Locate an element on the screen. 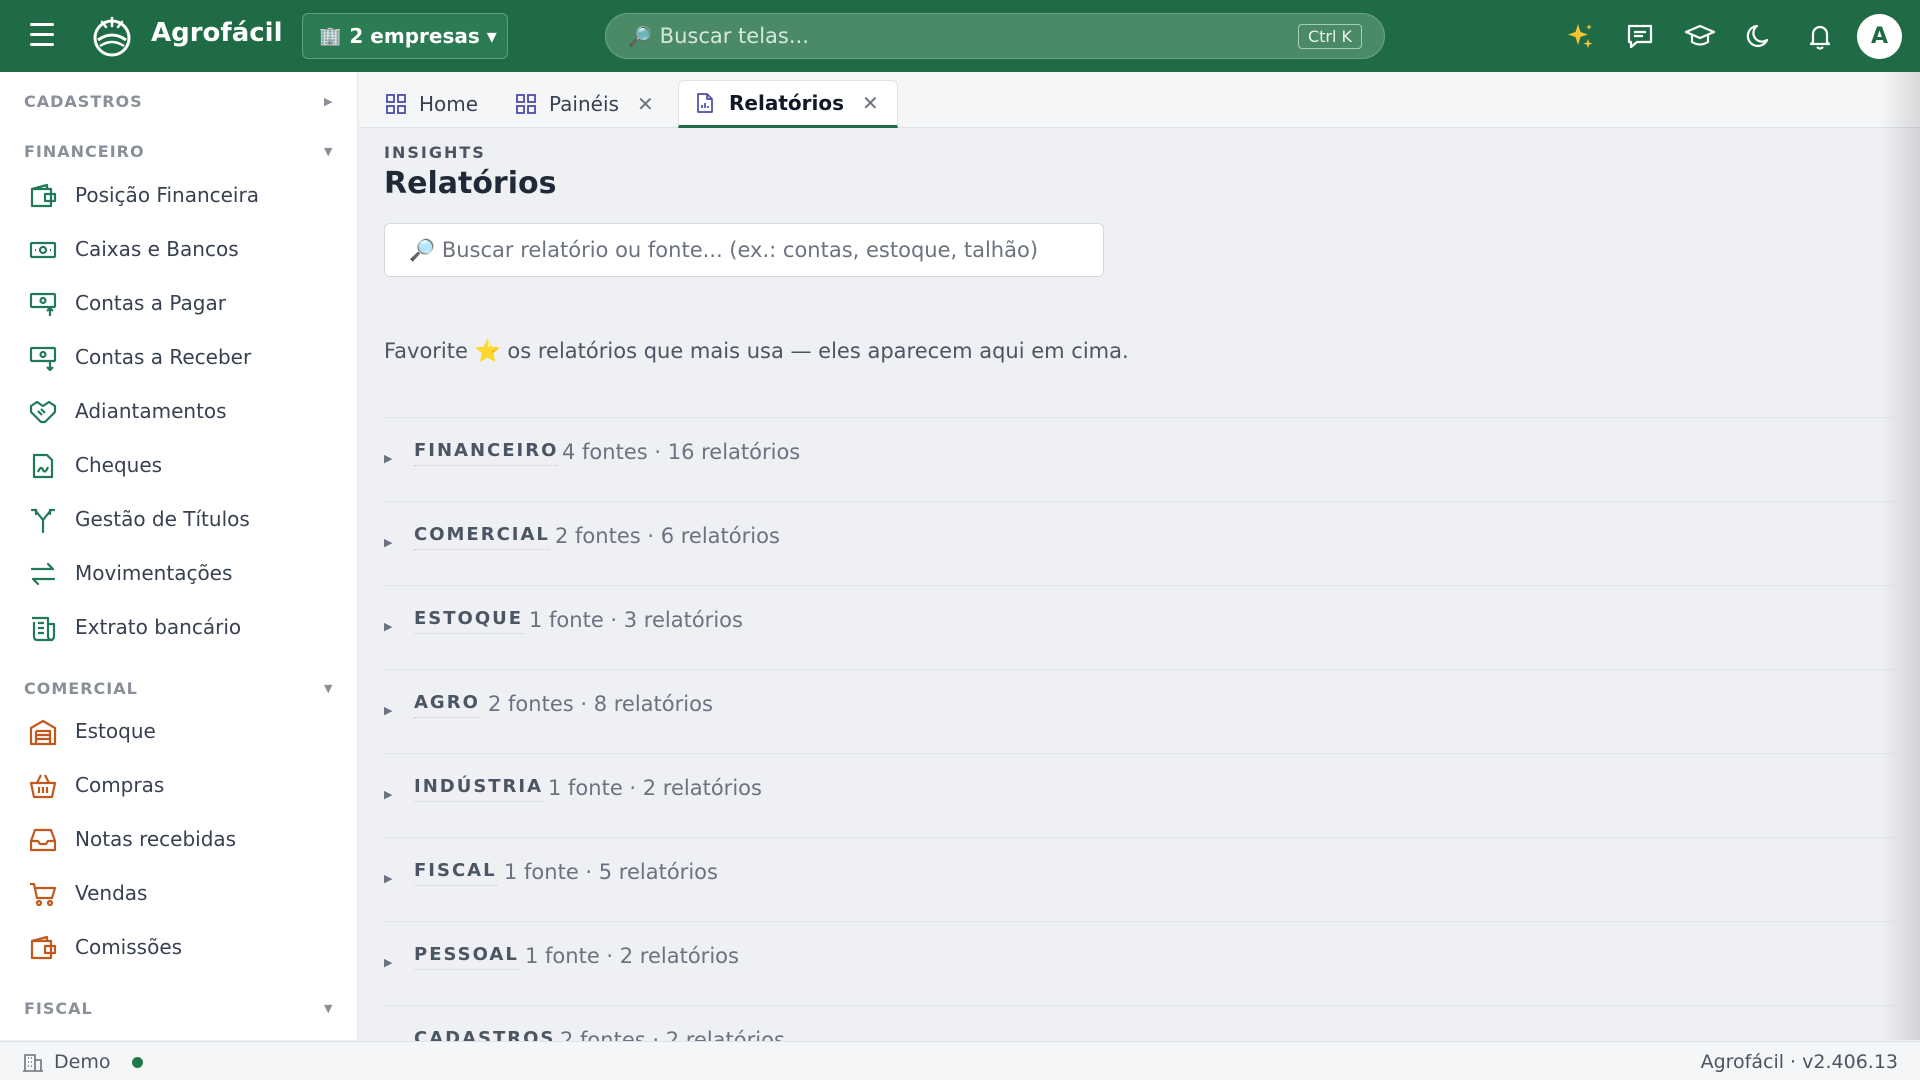 The image size is (1920, 1080). category-count: 2 fontes · 6 relatórios is located at coordinates (667, 536).